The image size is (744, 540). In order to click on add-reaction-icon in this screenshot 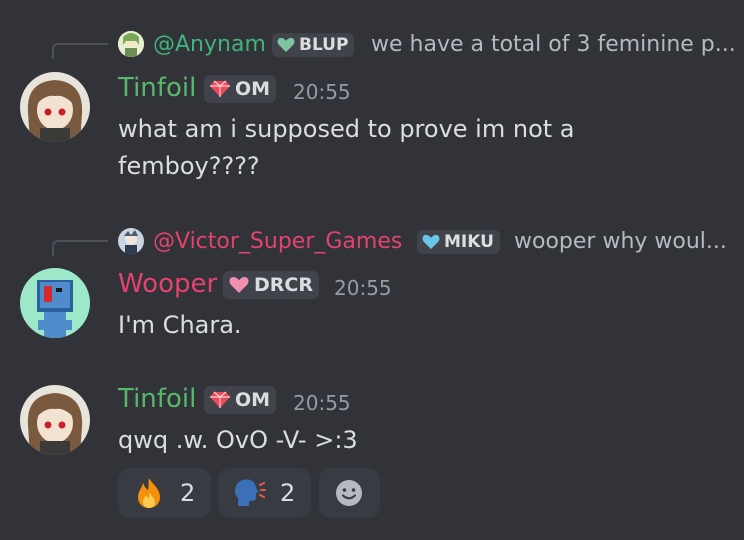, I will do `click(349, 493)`.